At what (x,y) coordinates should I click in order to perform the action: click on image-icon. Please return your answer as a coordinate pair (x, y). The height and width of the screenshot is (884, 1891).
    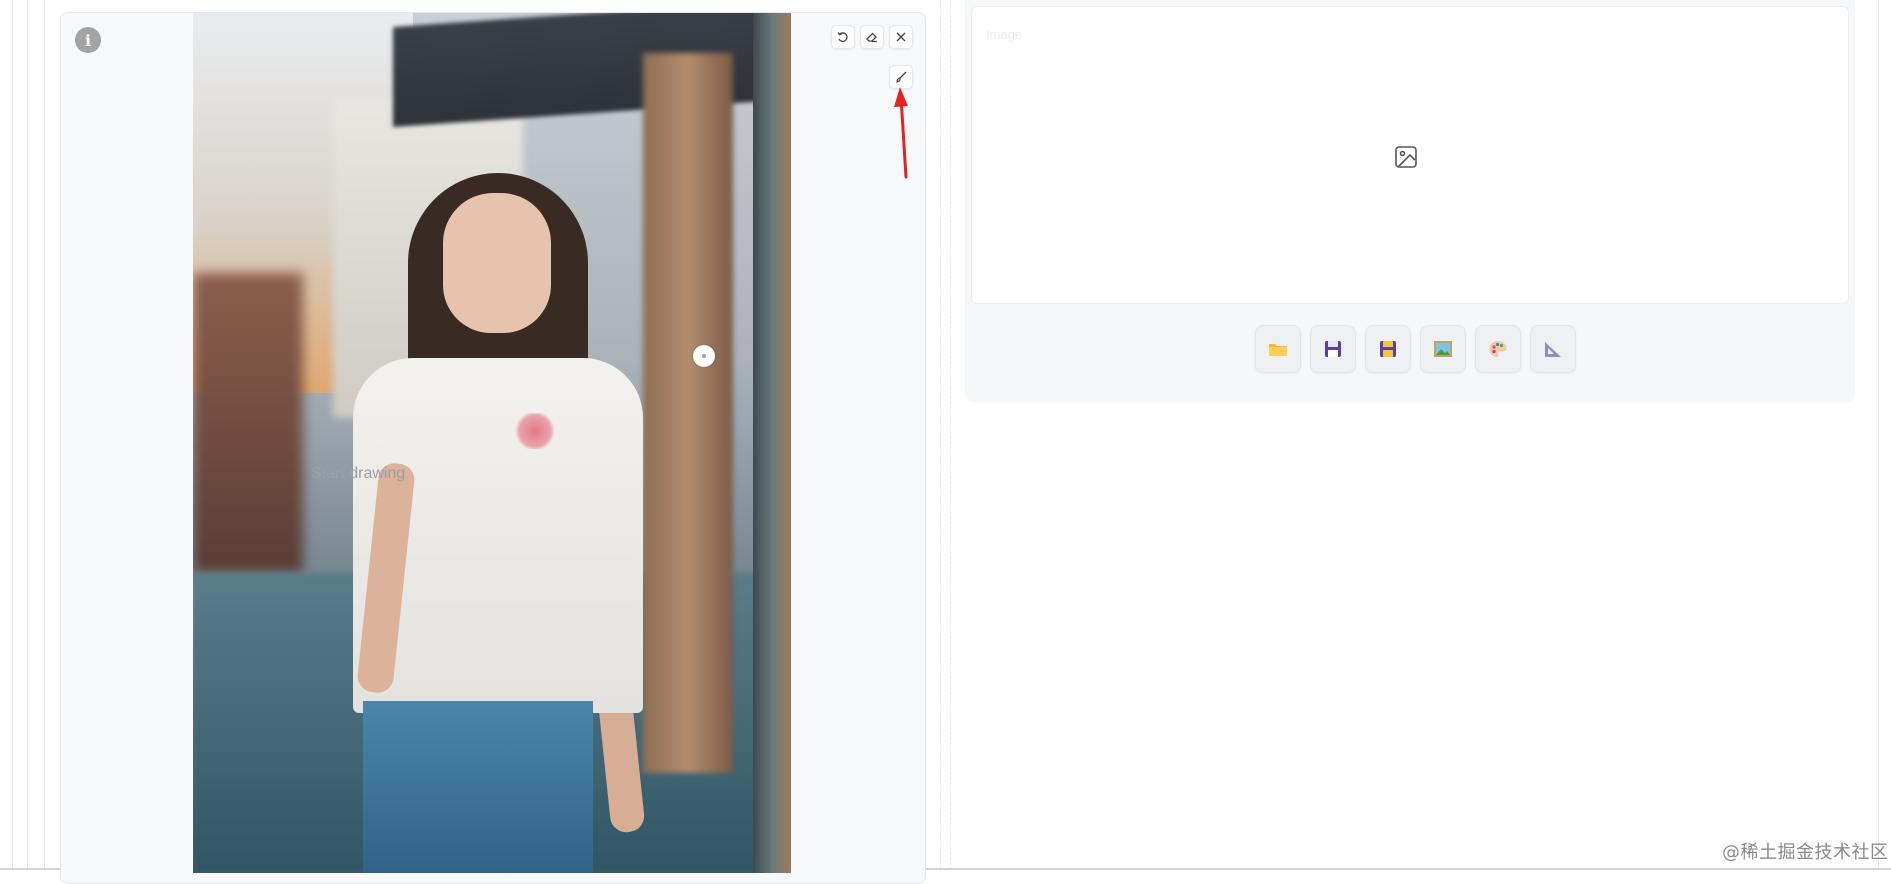
    Looking at the image, I should click on (1406, 157).